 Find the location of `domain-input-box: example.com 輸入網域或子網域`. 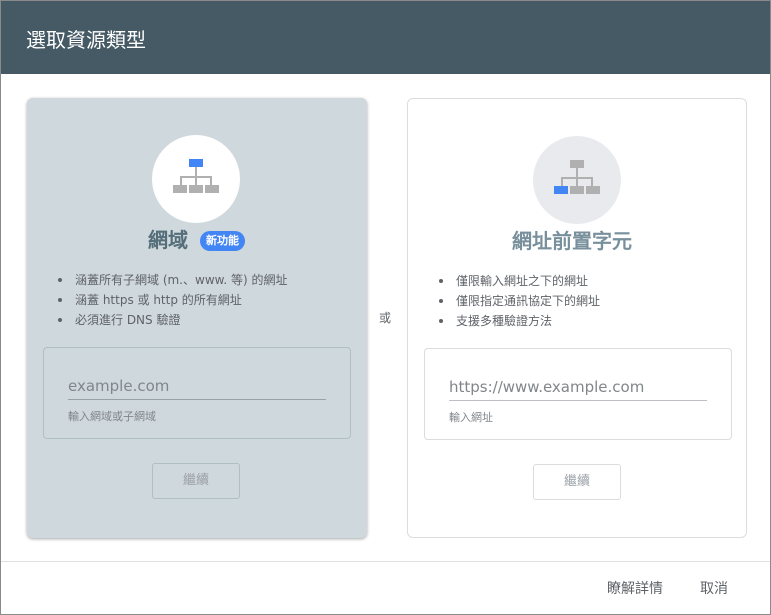

domain-input-box: example.com 輸入網域或子網域 is located at coordinates (197, 393).